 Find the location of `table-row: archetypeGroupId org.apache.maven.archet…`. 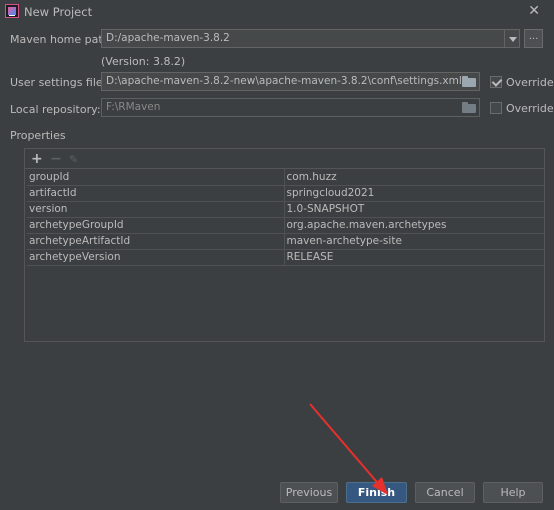

table-row: archetypeGroupId org.apache.maven.archet… is located at coordinates (285, 225).